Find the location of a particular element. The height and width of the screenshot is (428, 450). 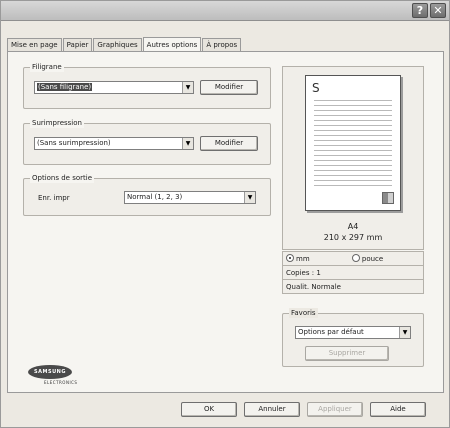

copies-value: Copies : 1 is located at coordinates (303, 273).